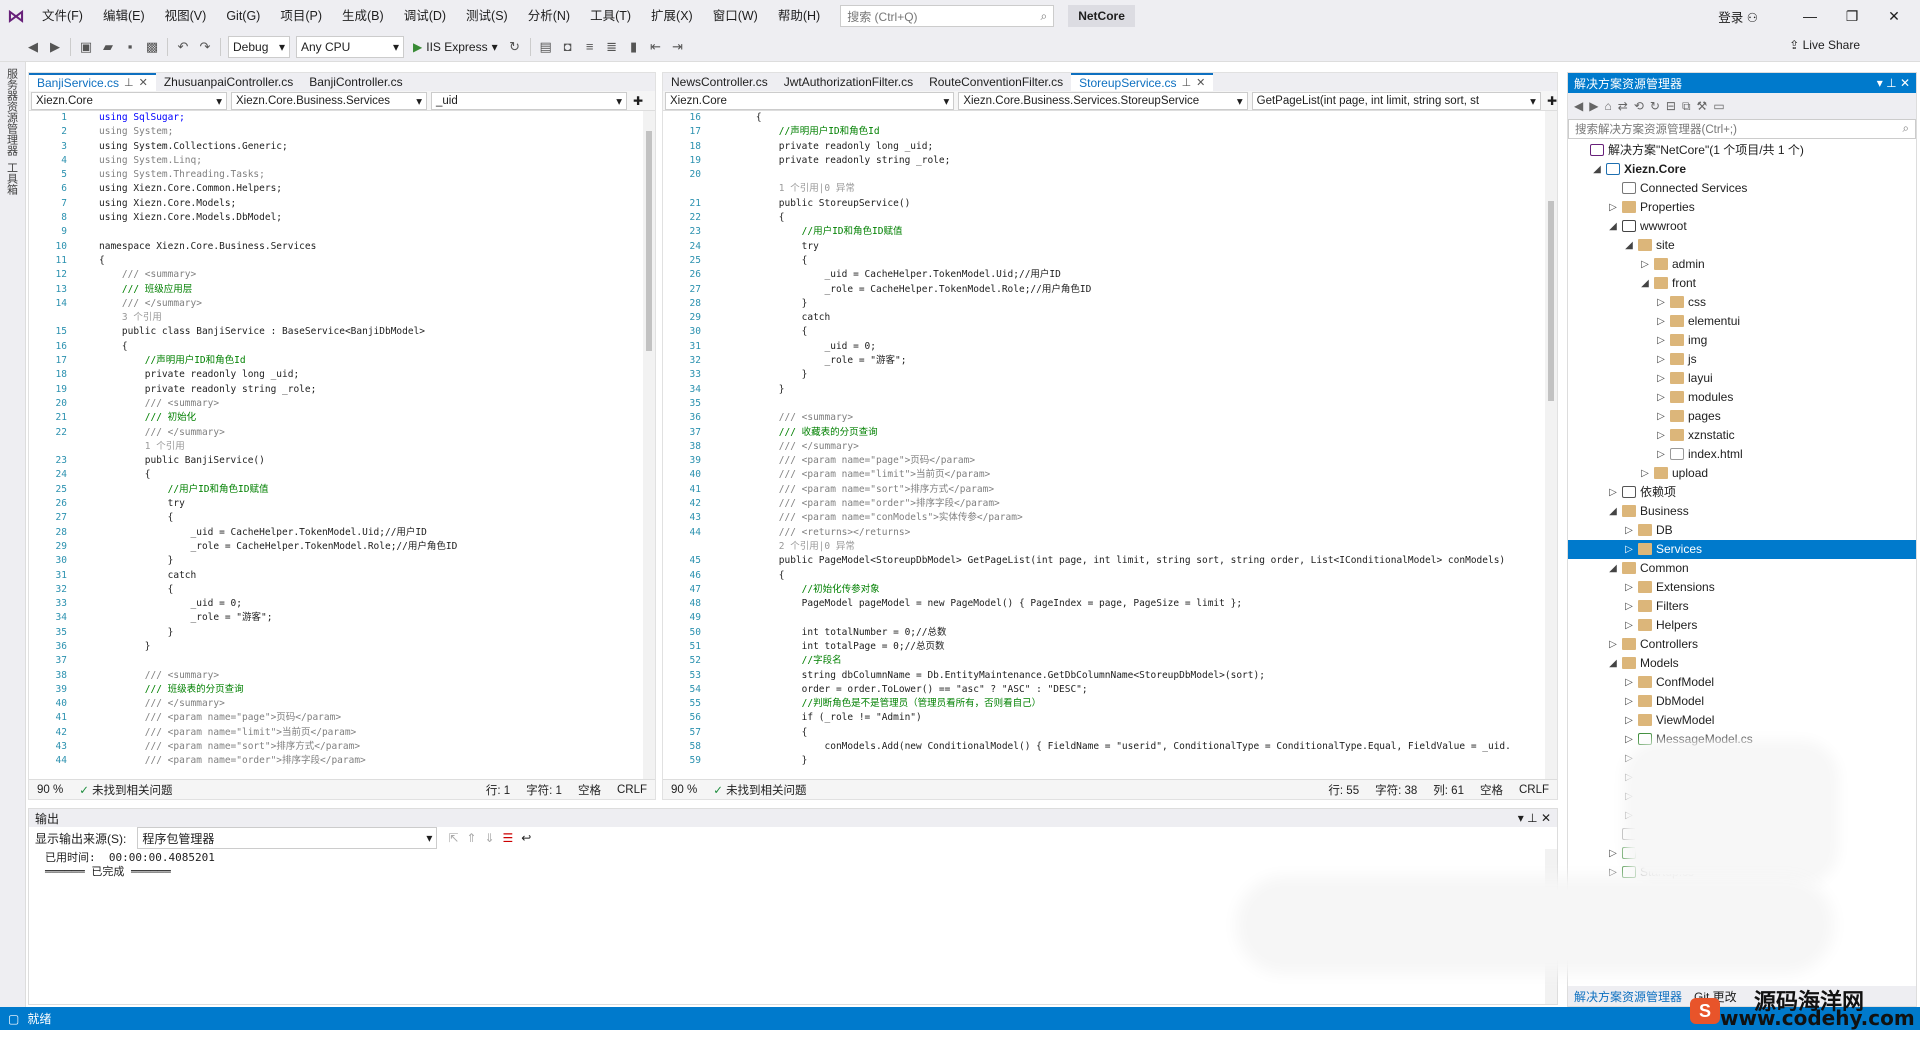  Describe the element at coordinates (342, 304) in the screenshot. I see `code-line: 14 /// </summary>` at that location.